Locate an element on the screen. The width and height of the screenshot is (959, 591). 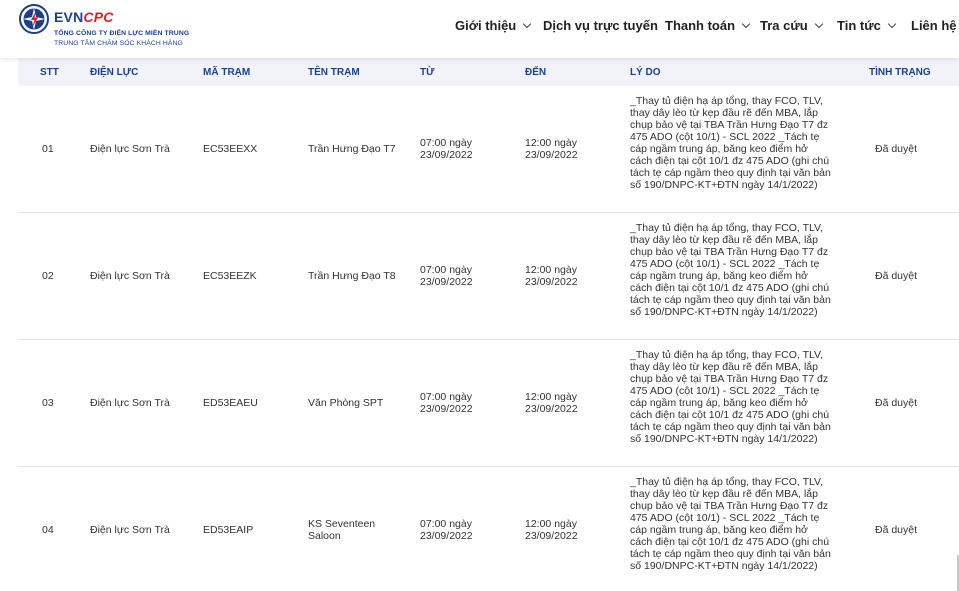
cell-stt: 02 is located at coordinates (48, 276).